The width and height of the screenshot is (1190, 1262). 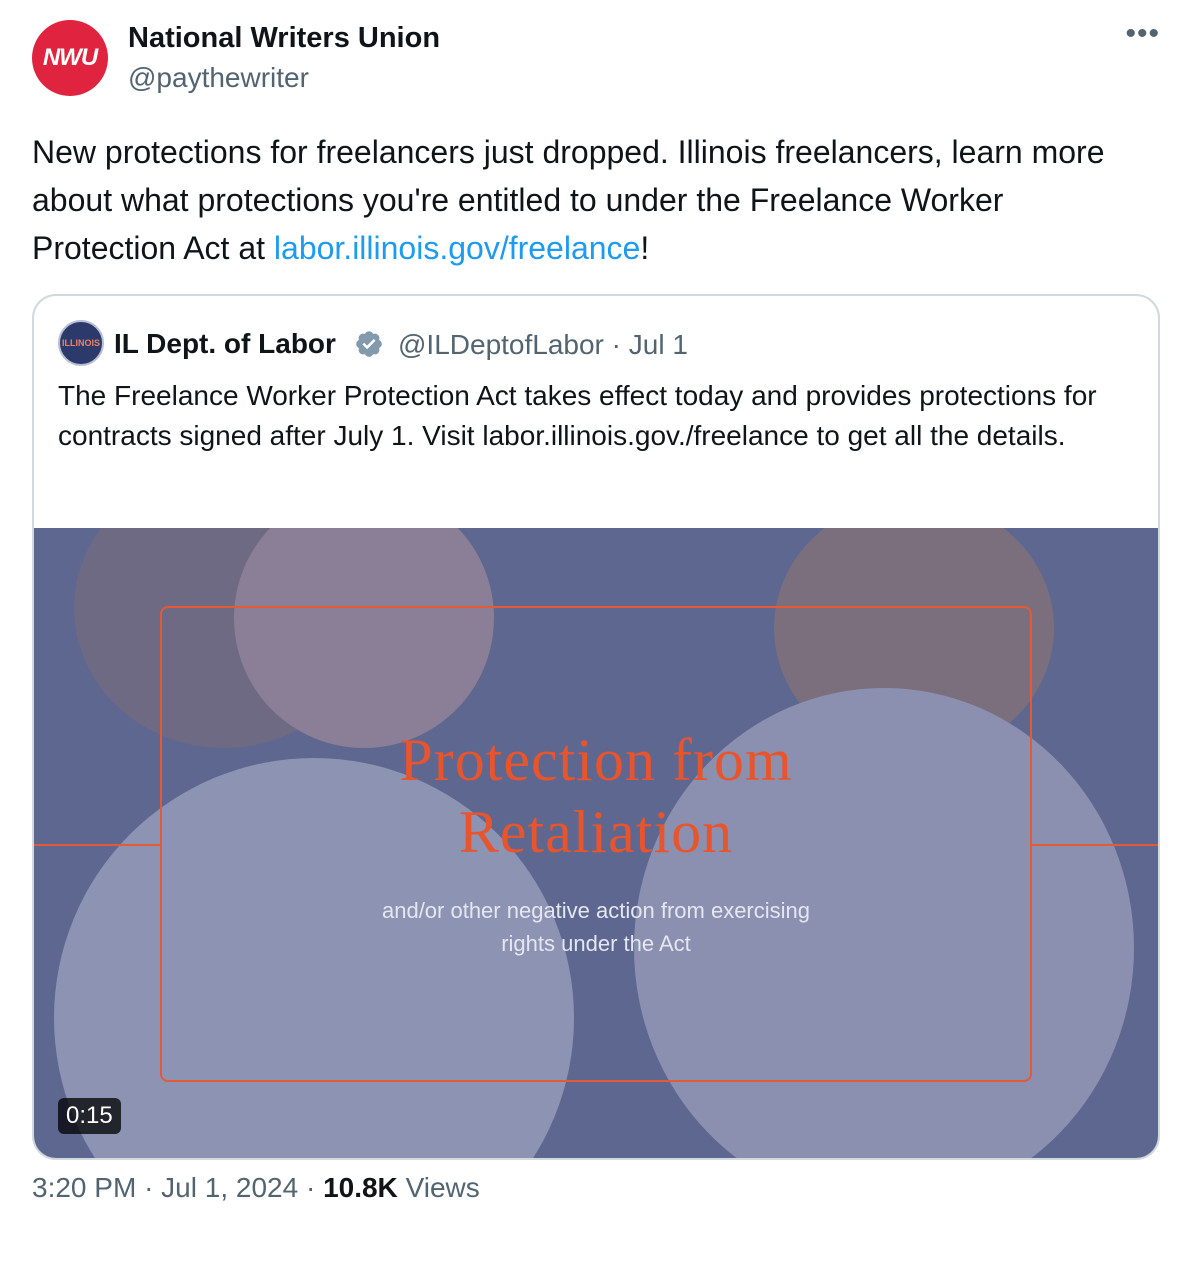 What do you see at coordinates (84, 1187) in the screenshot?
I see `tweet-time: 3:20 PM` at bounding box center [84, 1187].